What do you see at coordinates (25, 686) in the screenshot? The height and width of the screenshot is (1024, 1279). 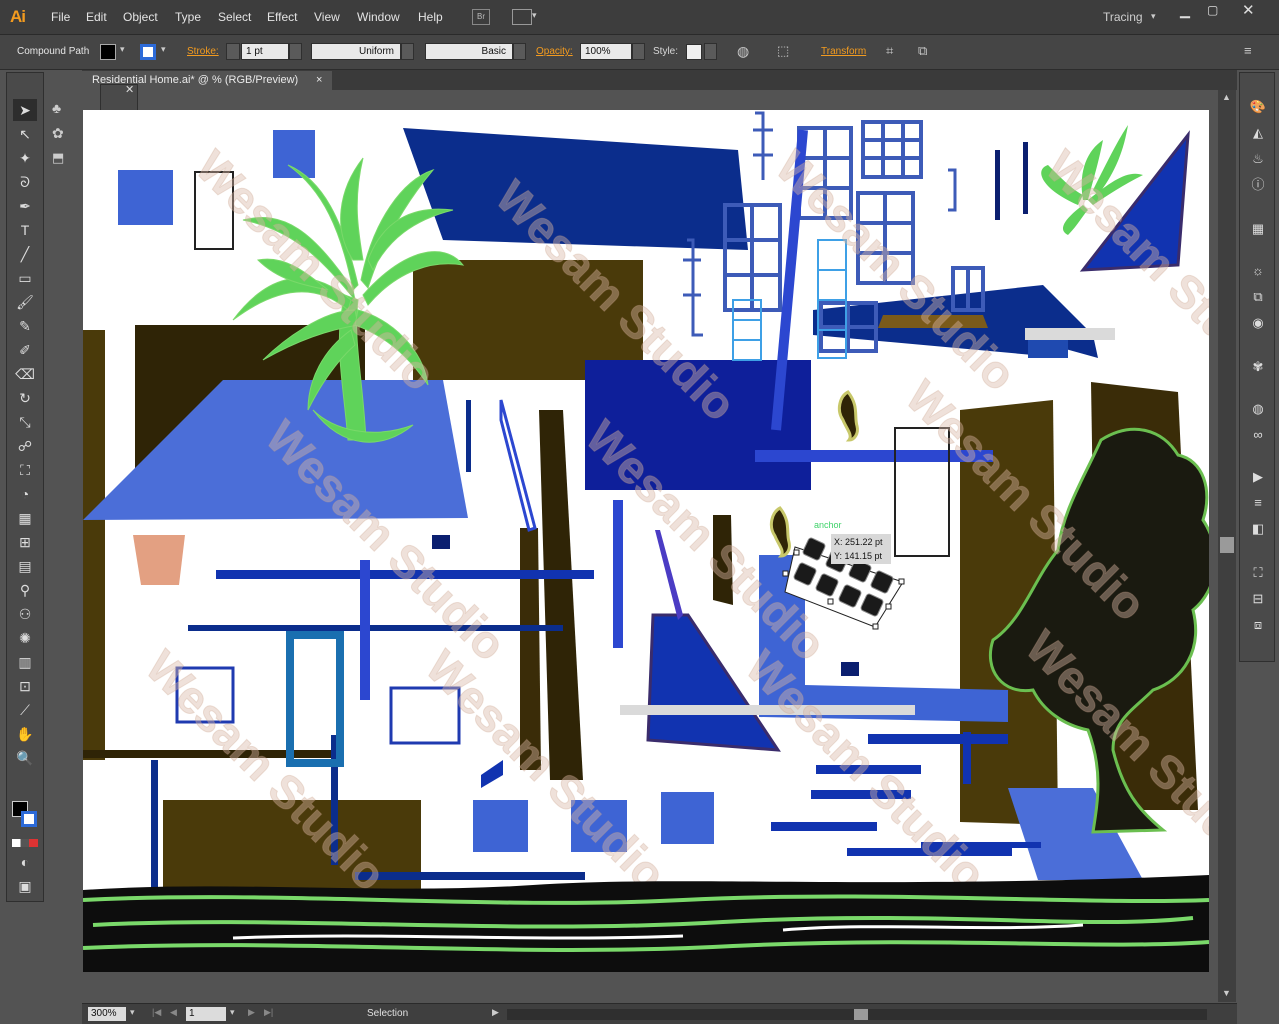 I see `artboard-tool-icon: ⊡` at bounding box center [25, 686].